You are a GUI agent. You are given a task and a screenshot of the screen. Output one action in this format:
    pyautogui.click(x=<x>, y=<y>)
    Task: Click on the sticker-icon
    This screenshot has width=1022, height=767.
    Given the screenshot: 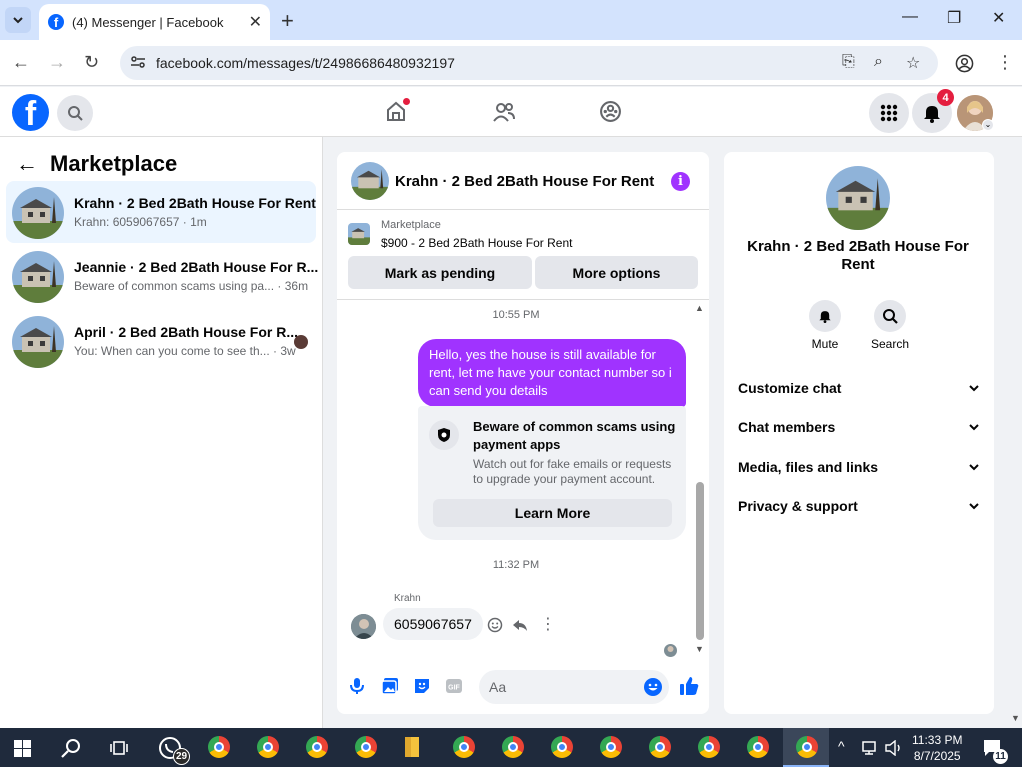 What is the action you would take?
    pyautogui.click(x=422, y=686)
    